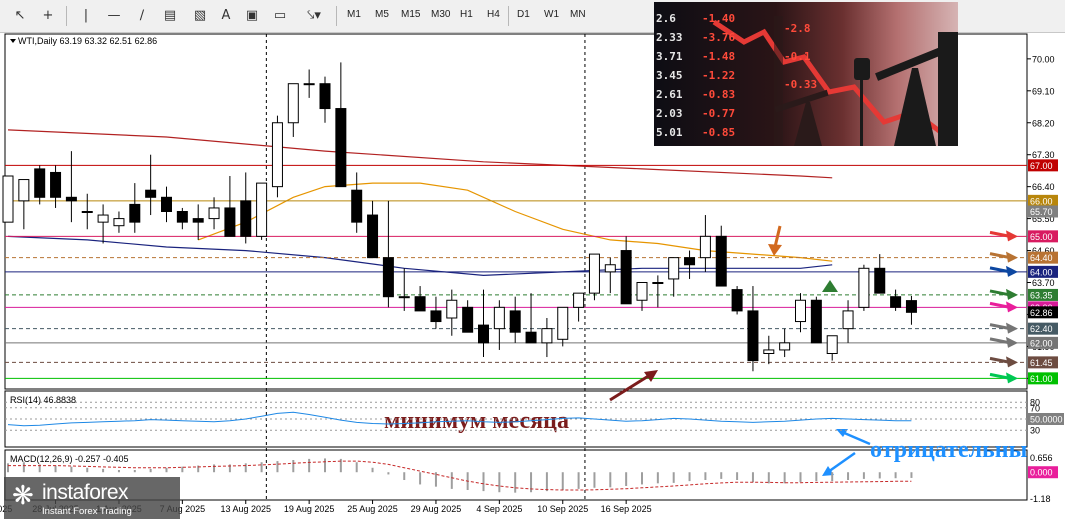 Image resolution: width=1065 pixels, height=527 pixels. What do you see at coordinates (1041, 258) in the screenshot?
I see `price-level-label: 64.40` at bounding box center [1041, 258].